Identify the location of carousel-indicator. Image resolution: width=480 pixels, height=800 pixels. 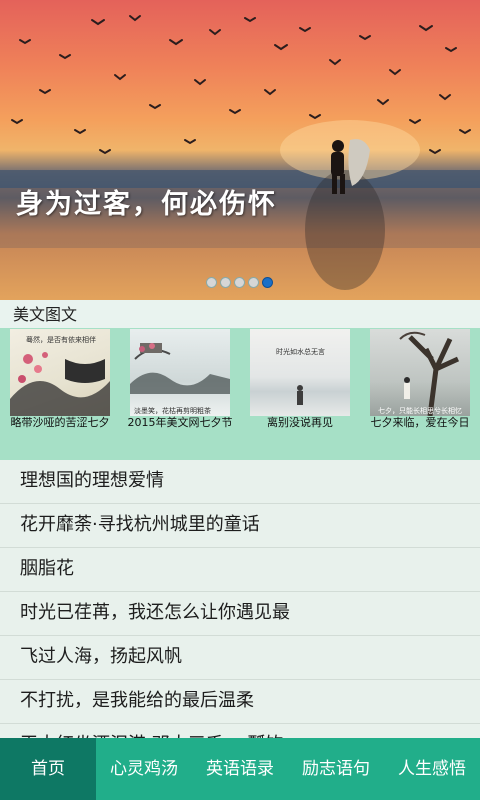
(239, 282).